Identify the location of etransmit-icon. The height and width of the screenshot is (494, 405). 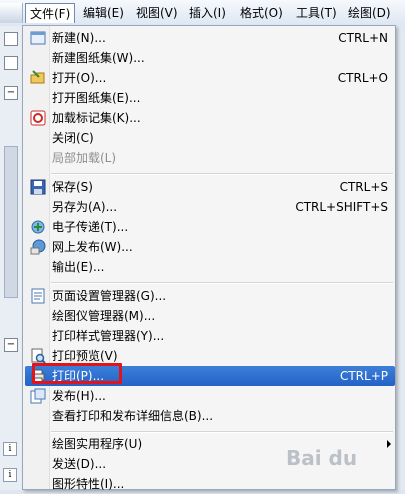
(38, 227).